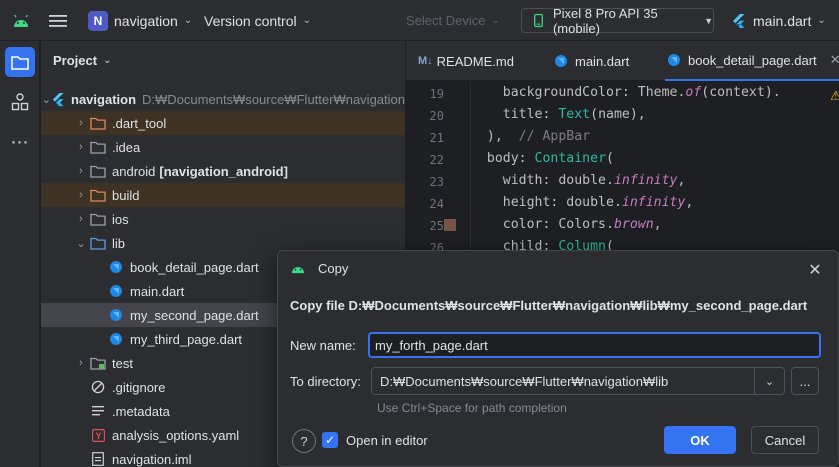 This screenshot has width=839, height=467. What do you see at coordinates (98, 459) in the screenshot?
I see `iml-file-icon` at bounding box center [98, 459].